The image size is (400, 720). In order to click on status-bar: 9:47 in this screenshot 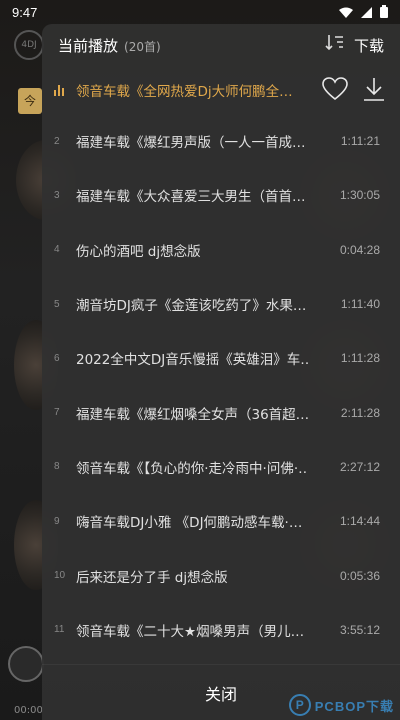, I will do `click(200, 12)`.